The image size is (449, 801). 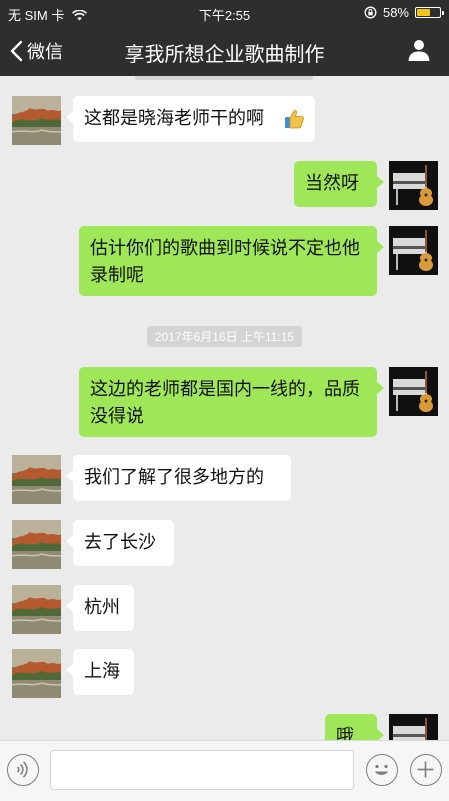 I want to click on message-bubble: 这都是晓海老师干的啊, so click(x=190, y=119).